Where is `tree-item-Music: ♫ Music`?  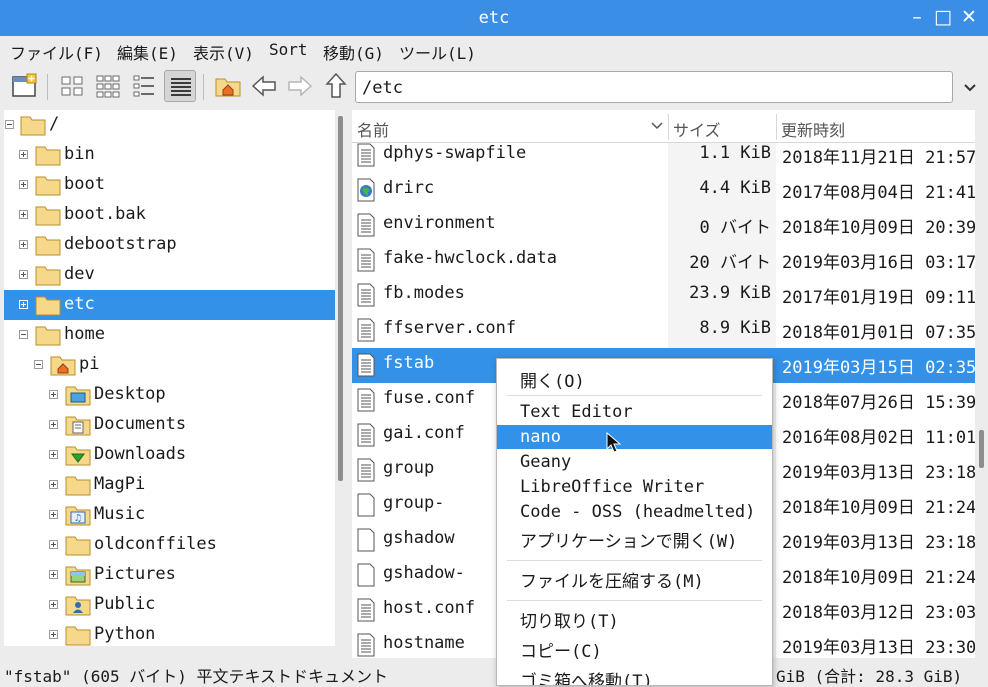
tree-item-Music: ♫ Music is located at coordinates (169, 515).